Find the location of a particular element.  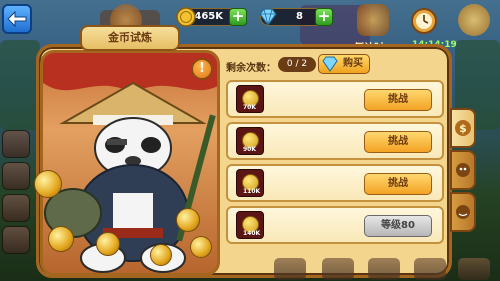

gem-amount: 8 is located at coordinates (299, 16).